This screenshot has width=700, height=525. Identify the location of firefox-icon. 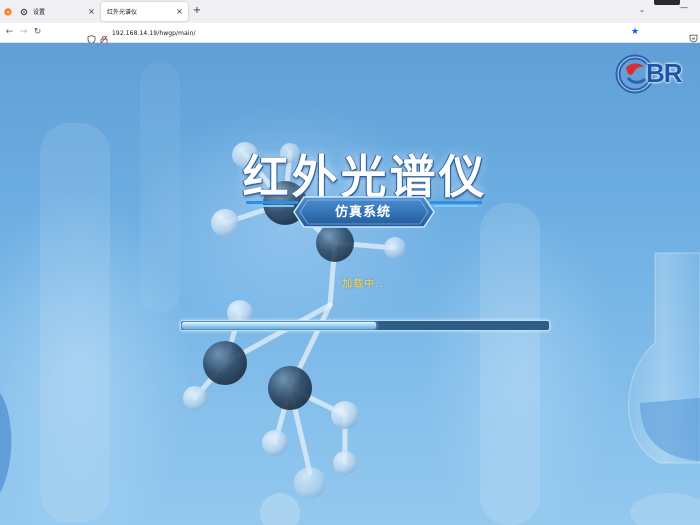
(8, 11).